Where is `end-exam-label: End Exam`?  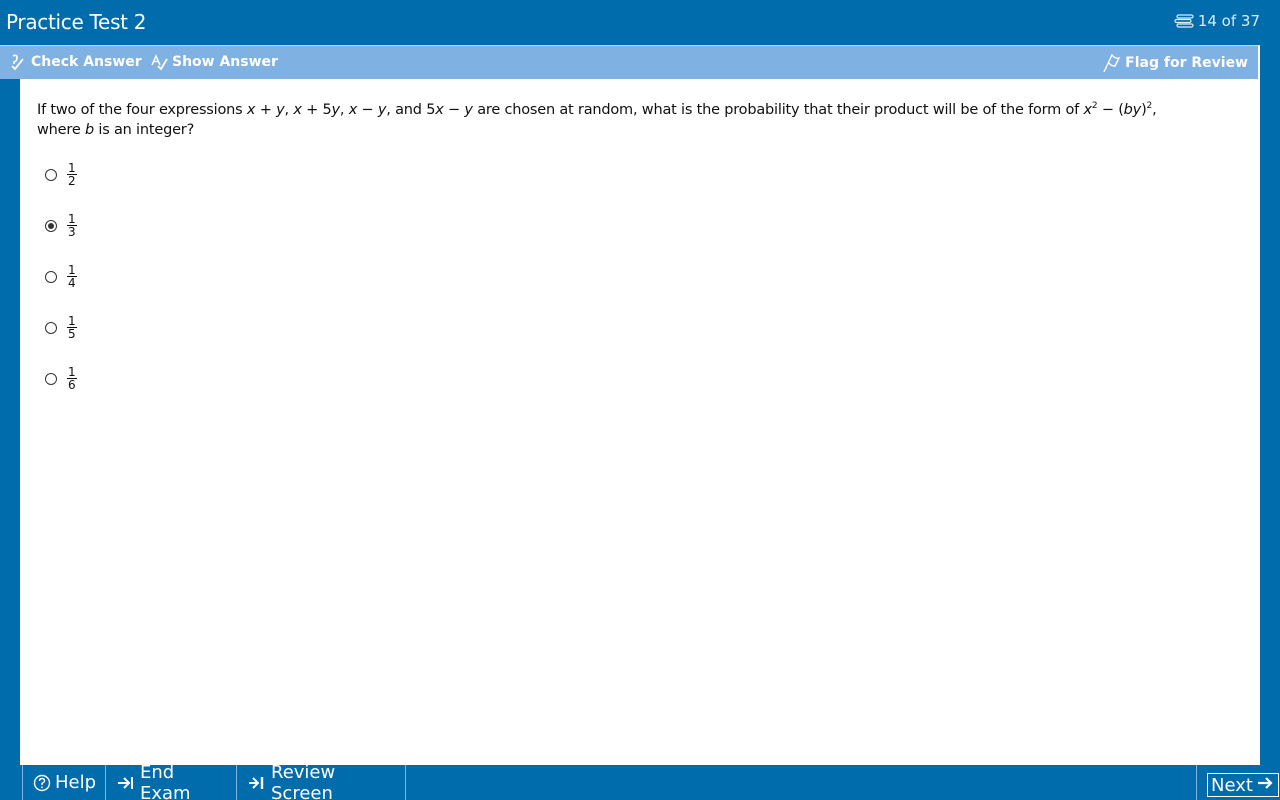 end-exam-label: End Exam is located at coordinates (165, 780).